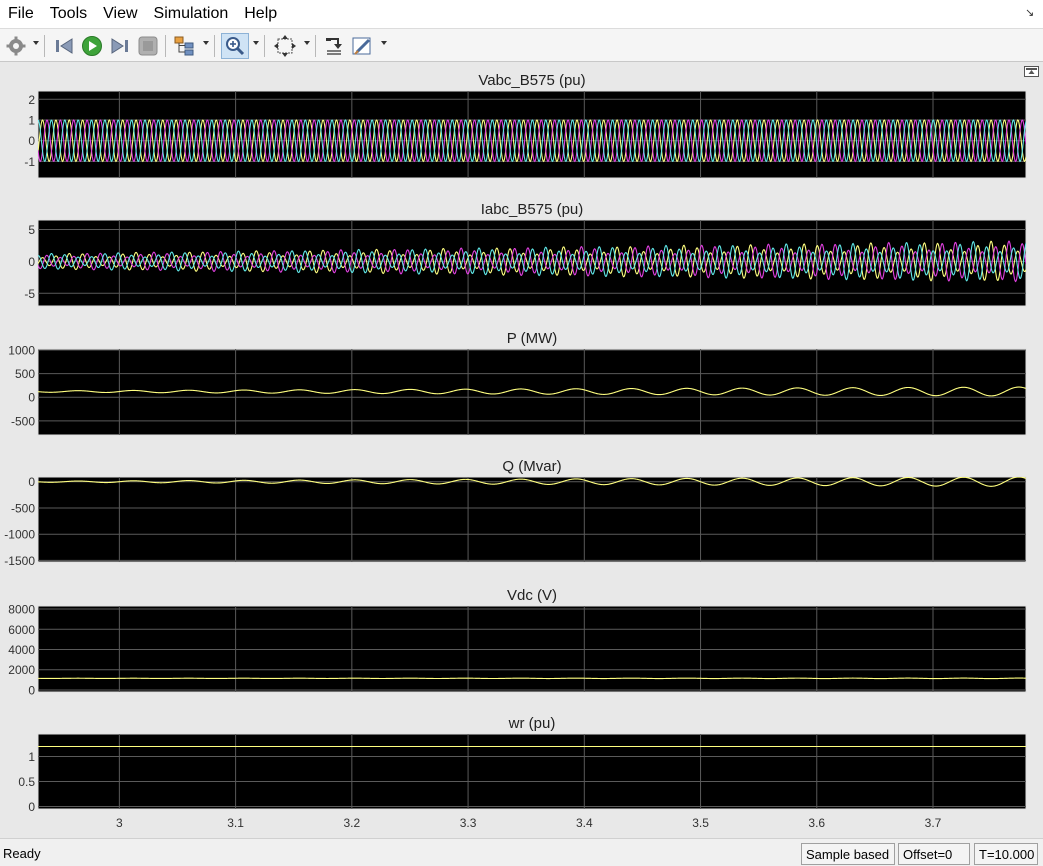 This screenshot has height=866, width=1043. I want to click on axes-title: Iabc_B575 (pu), so click(532, 209).